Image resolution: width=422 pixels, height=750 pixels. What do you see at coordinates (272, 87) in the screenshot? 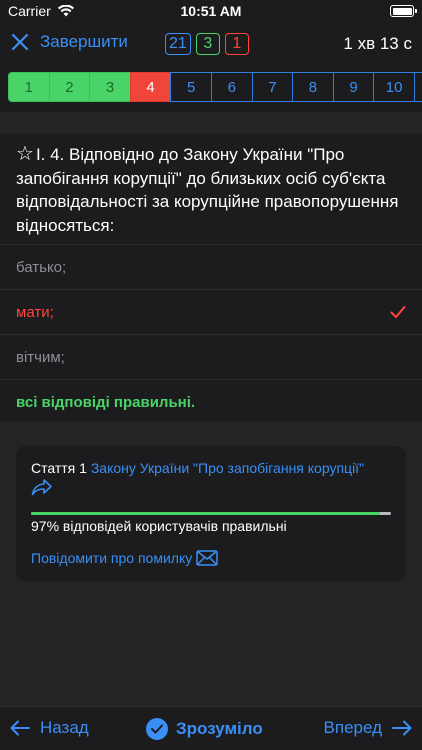
I see `question-cell-7: 7` at bounding box center [272, 87].